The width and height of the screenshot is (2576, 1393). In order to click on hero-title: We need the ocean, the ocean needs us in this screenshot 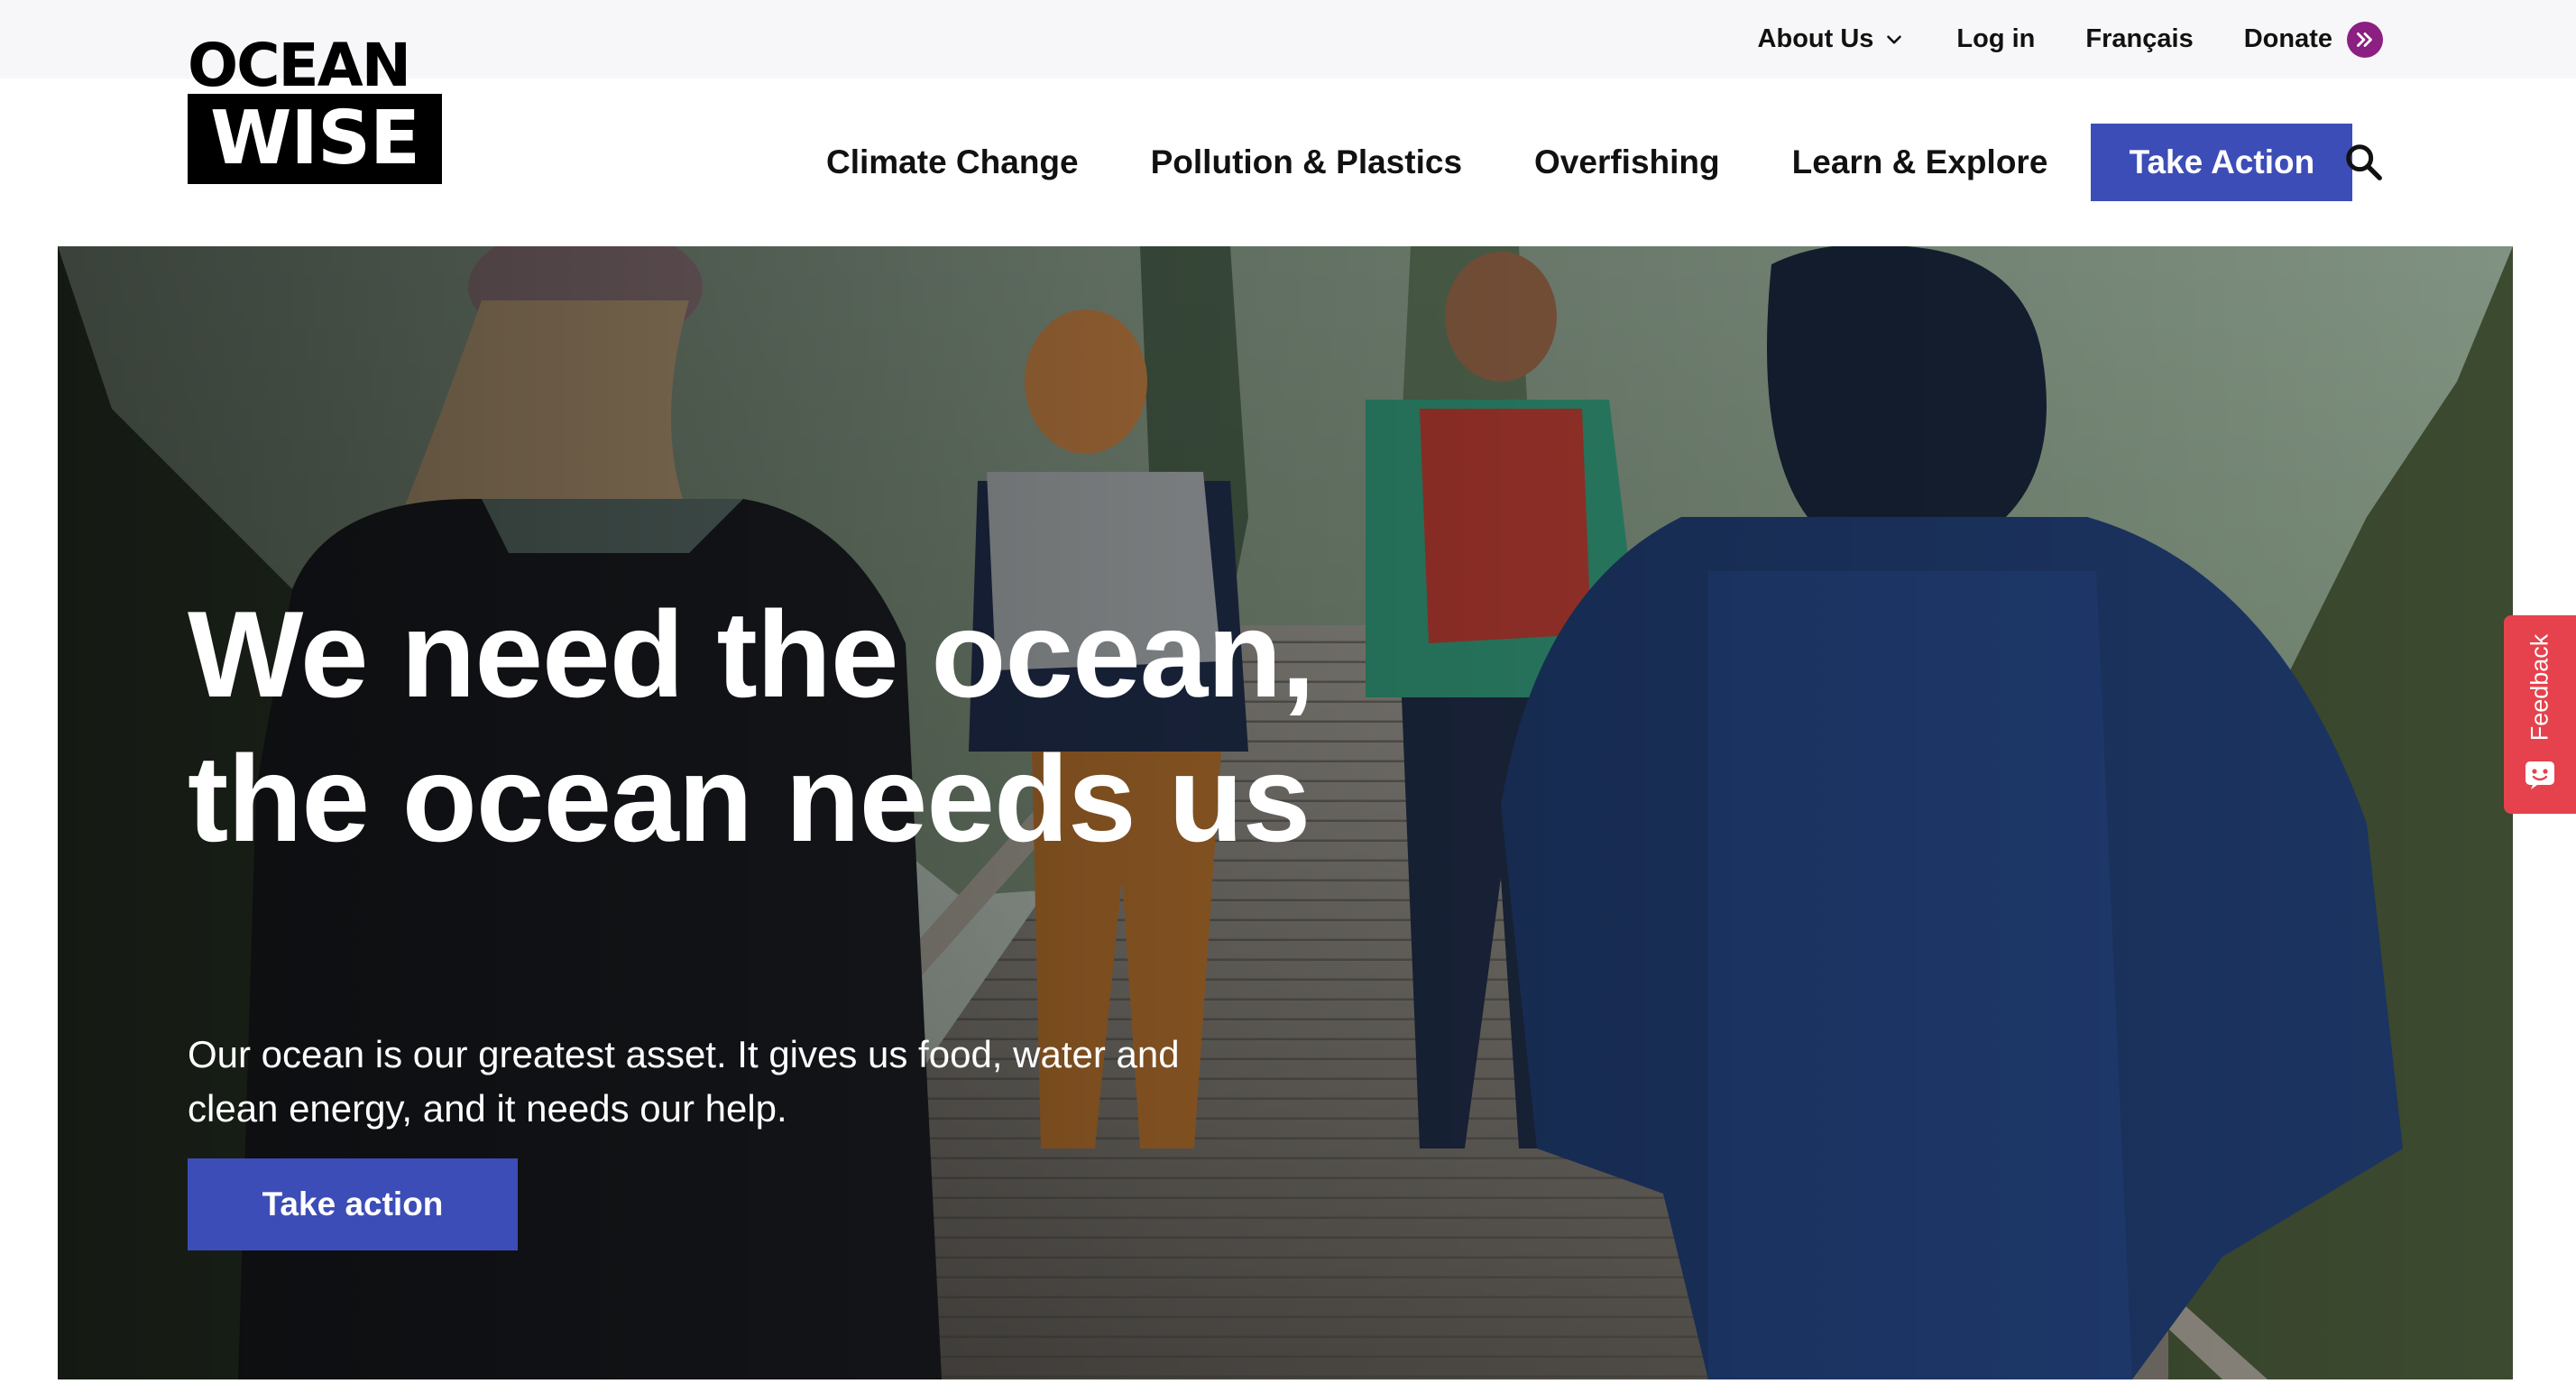, I will do `click(751, 726)`.